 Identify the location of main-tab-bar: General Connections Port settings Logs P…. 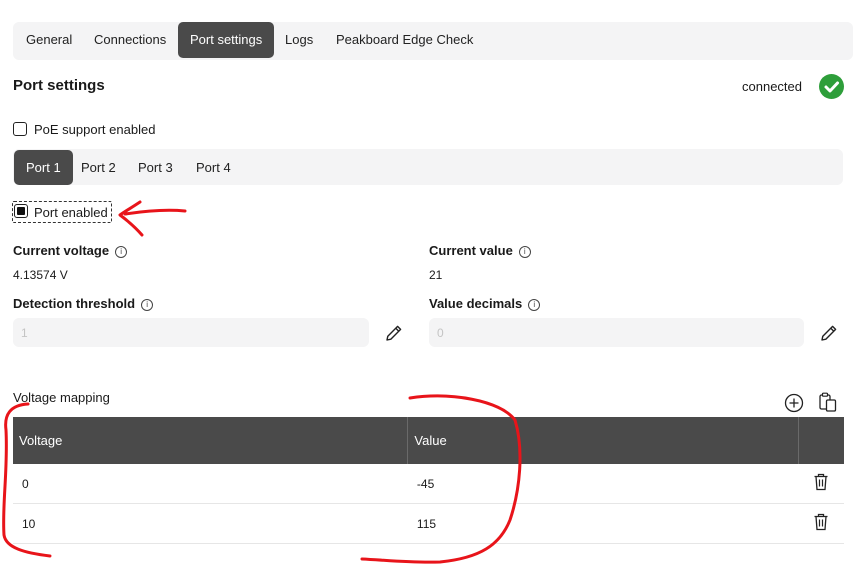
(433, 41).